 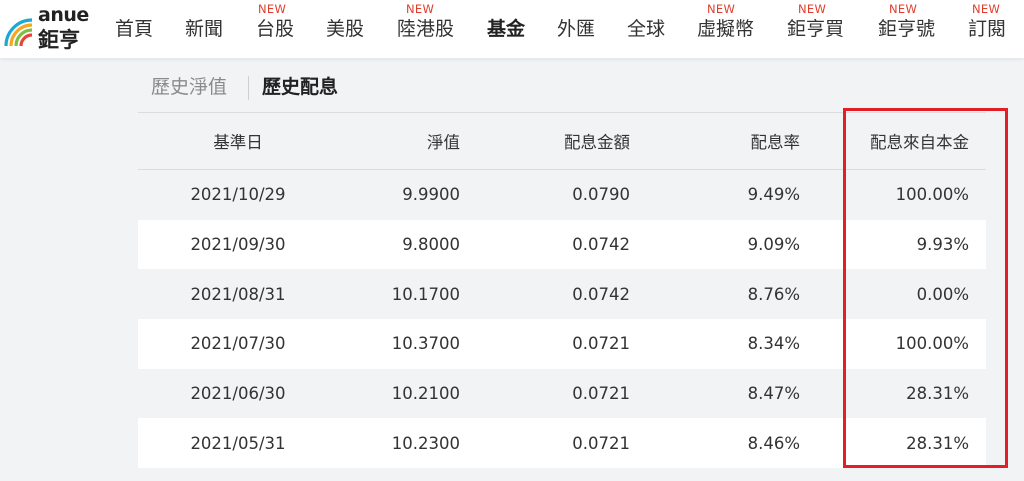 I want to click on cell-nav: 9.9900, so click(x=431, y=195).